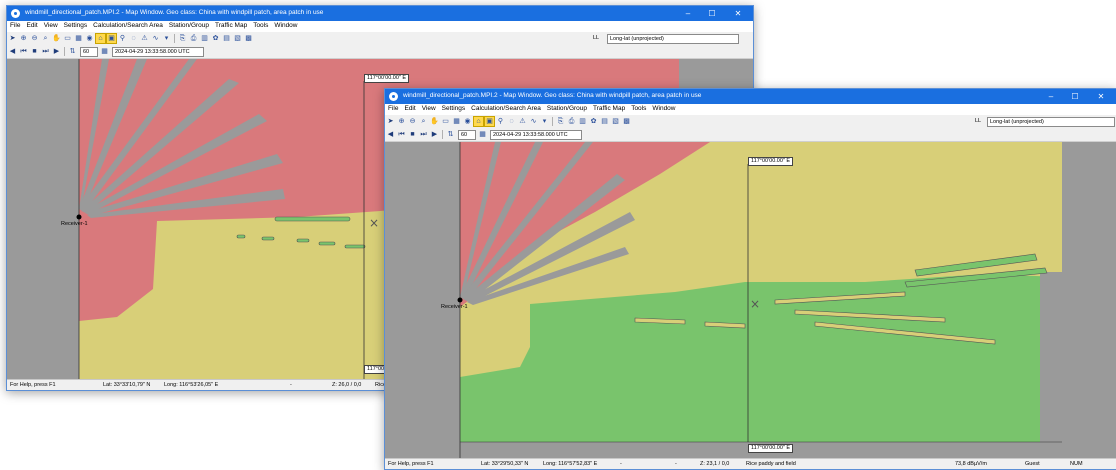  What do you see at coordinates (393, 96) in the screenshot?
I see `app-icon` at bounding box center [393, 96].